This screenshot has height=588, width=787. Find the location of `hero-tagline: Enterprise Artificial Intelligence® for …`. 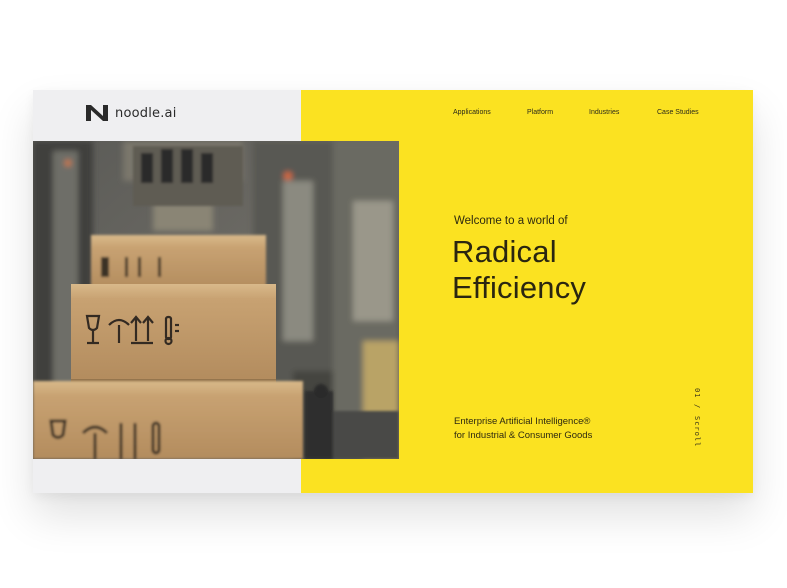

hero-tagline: Enterprise Artificial Intelligence® for … is located at coordinates (523, 429).